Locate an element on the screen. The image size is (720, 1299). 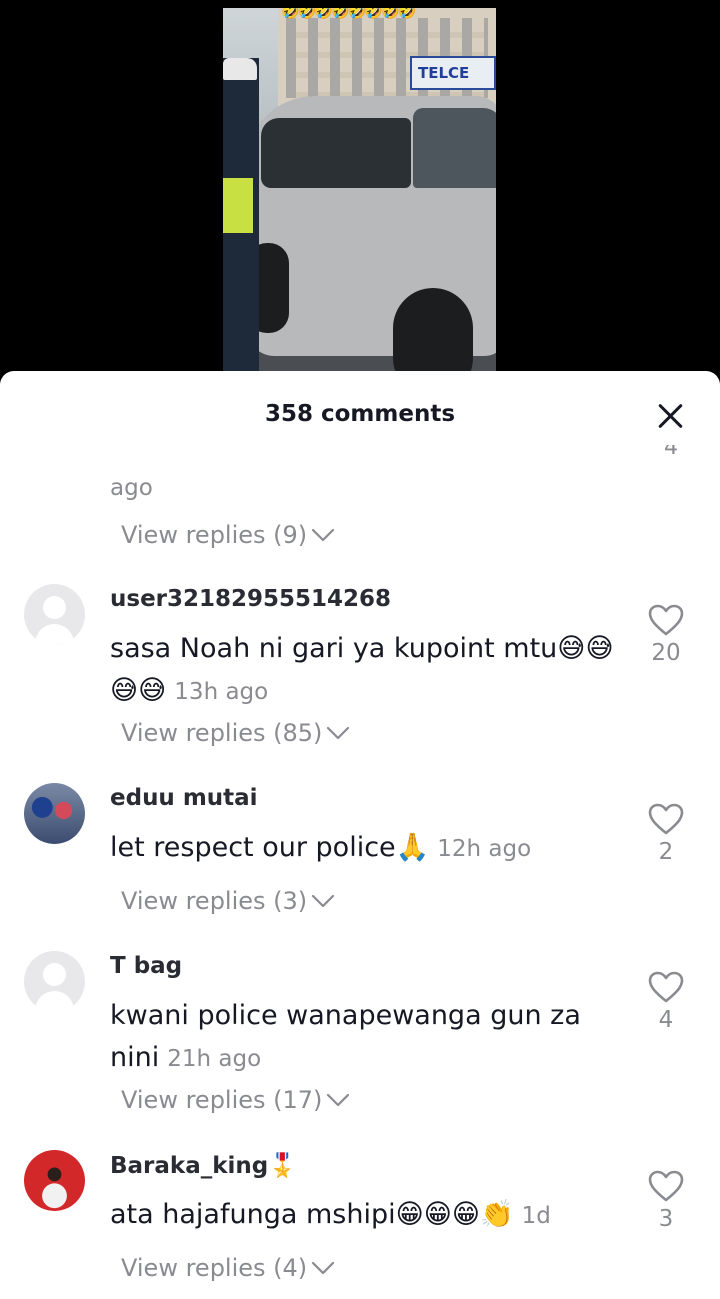
like-button: 2 is located at coordinates (666, 834).